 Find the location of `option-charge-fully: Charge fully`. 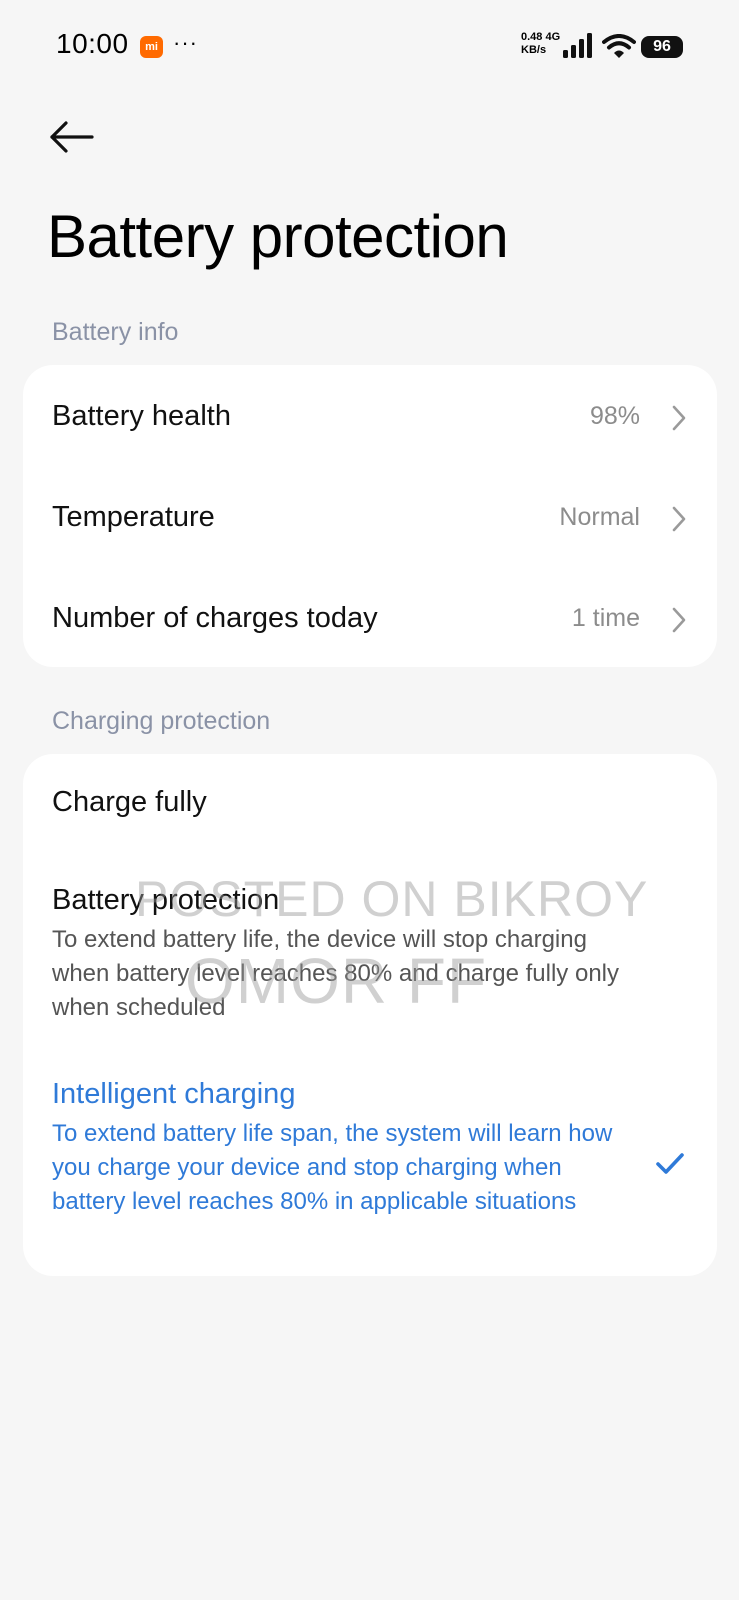

option-charge-fully: Charge fully is located at coordinates (370, 804).